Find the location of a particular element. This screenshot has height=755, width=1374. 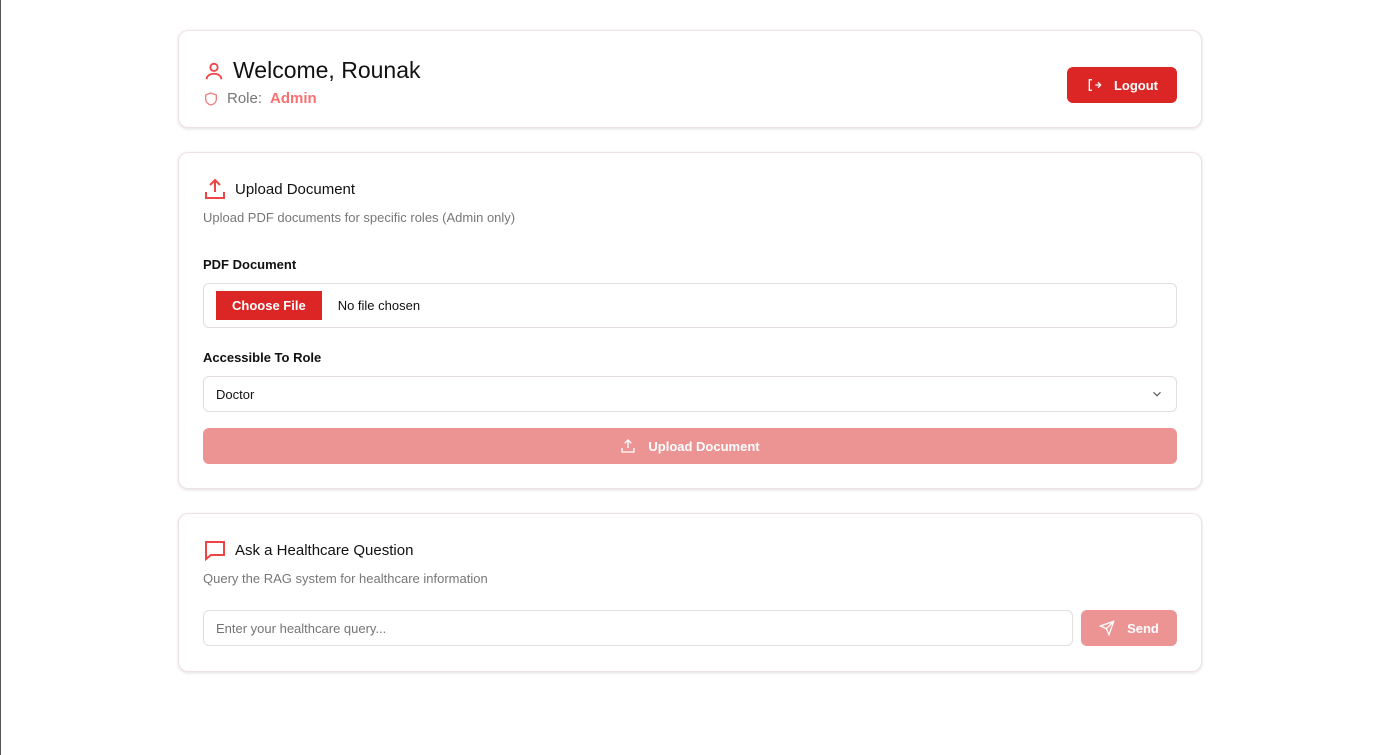

logout-label: Logout is located at coordinates (1136, 85).